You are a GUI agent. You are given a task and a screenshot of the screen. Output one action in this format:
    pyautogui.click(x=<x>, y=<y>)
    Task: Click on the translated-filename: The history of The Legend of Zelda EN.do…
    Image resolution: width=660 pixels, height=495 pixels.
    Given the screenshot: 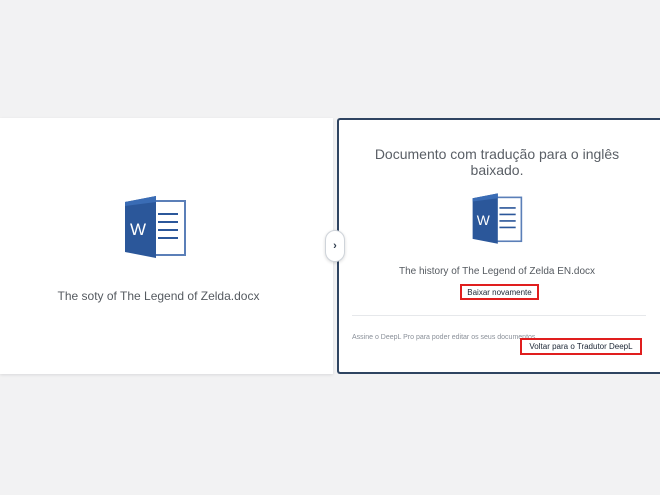 What is the action you would take?
    pyautogui.click(x=497, y=271)
    